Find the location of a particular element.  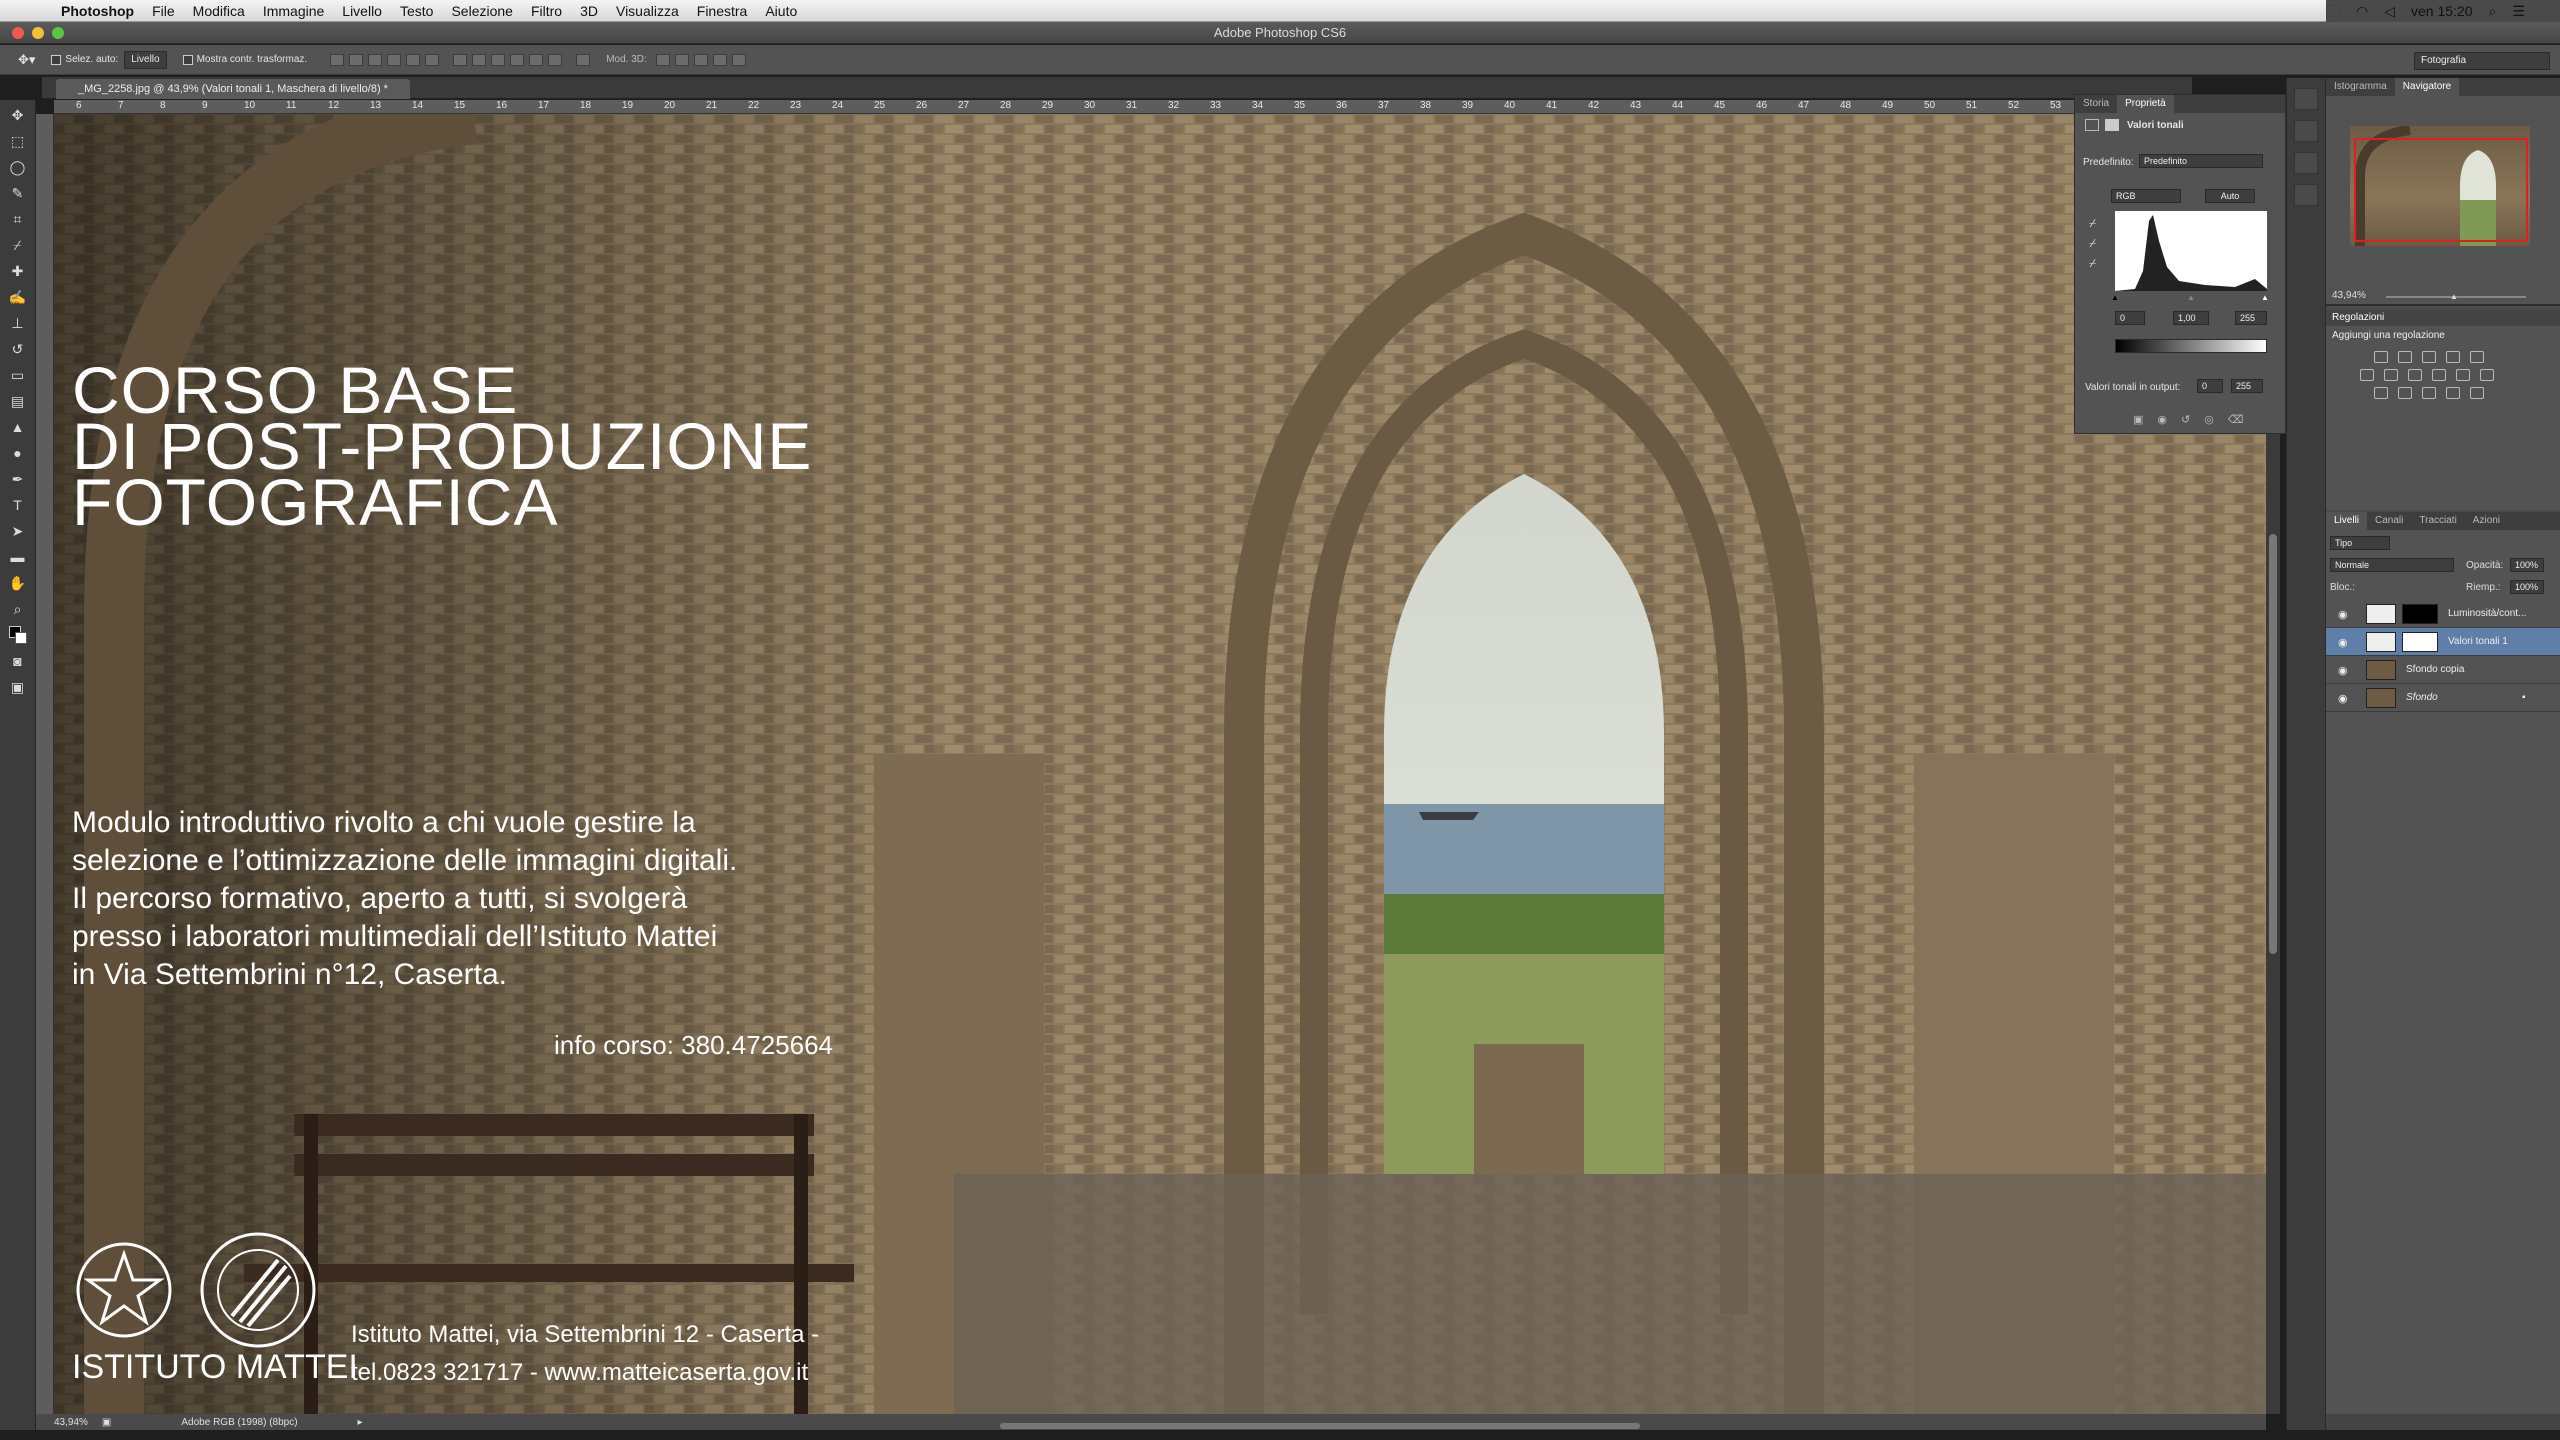

midtone-handle: ▲ is located at coordinates (2191, 297).